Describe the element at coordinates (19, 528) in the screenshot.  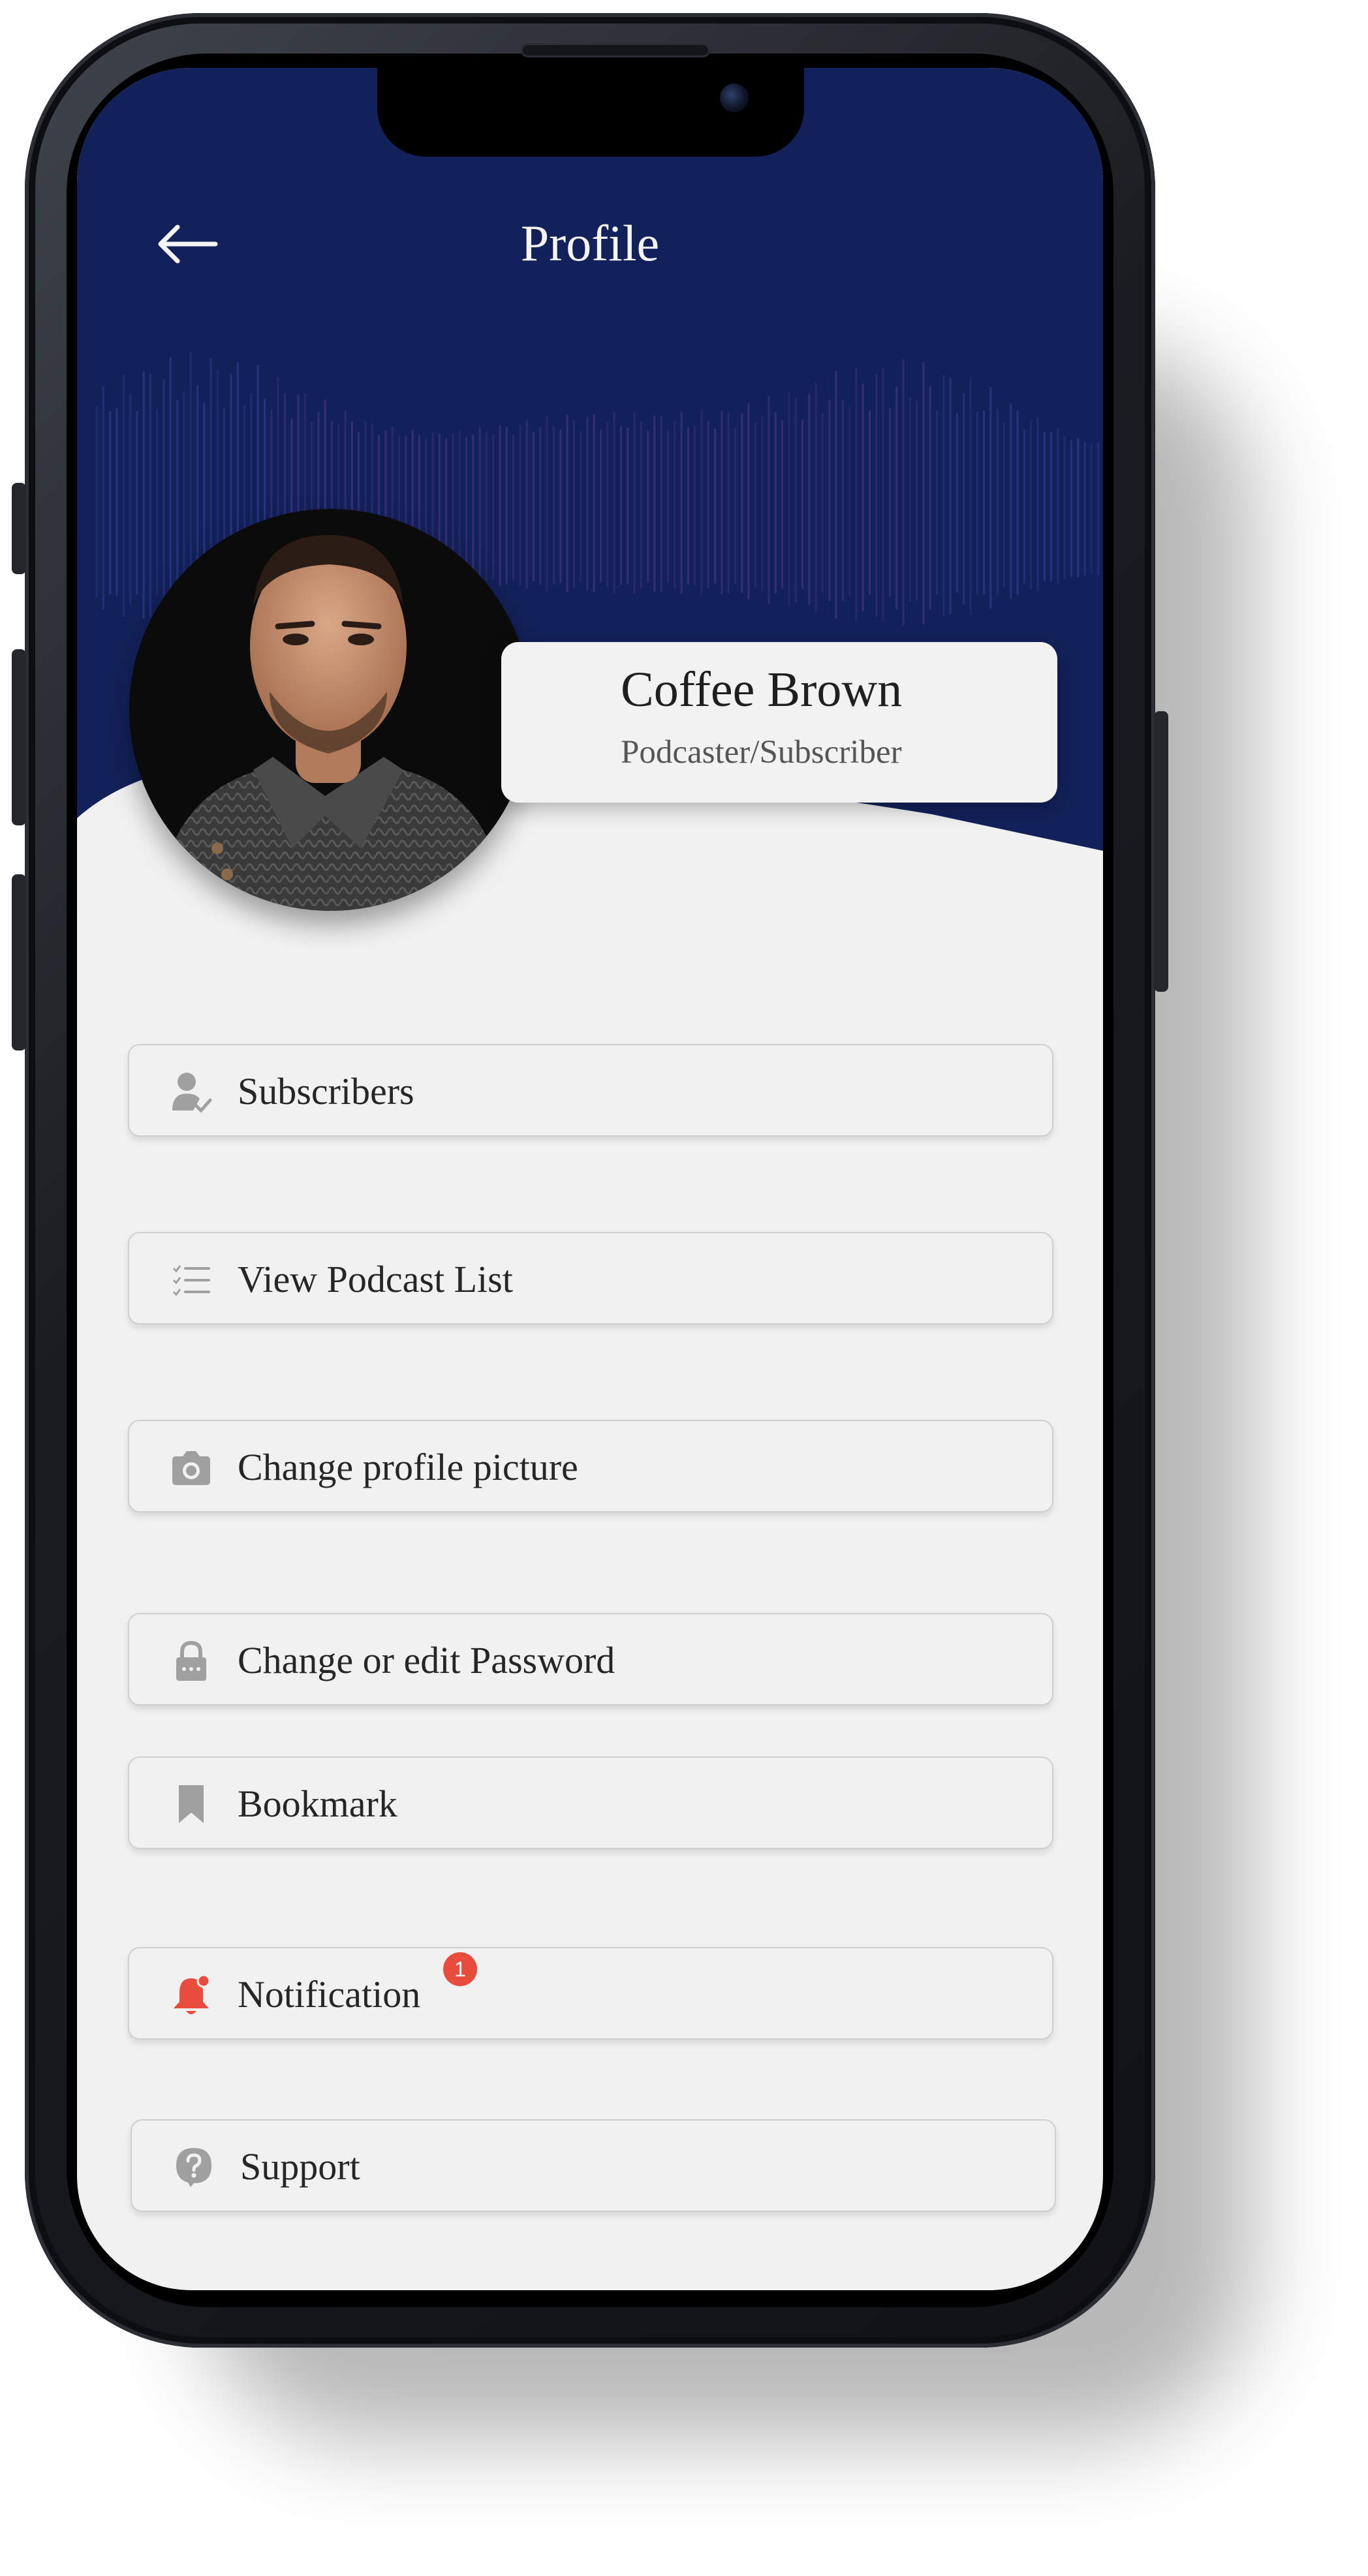
I see `mute-switch` at that location.